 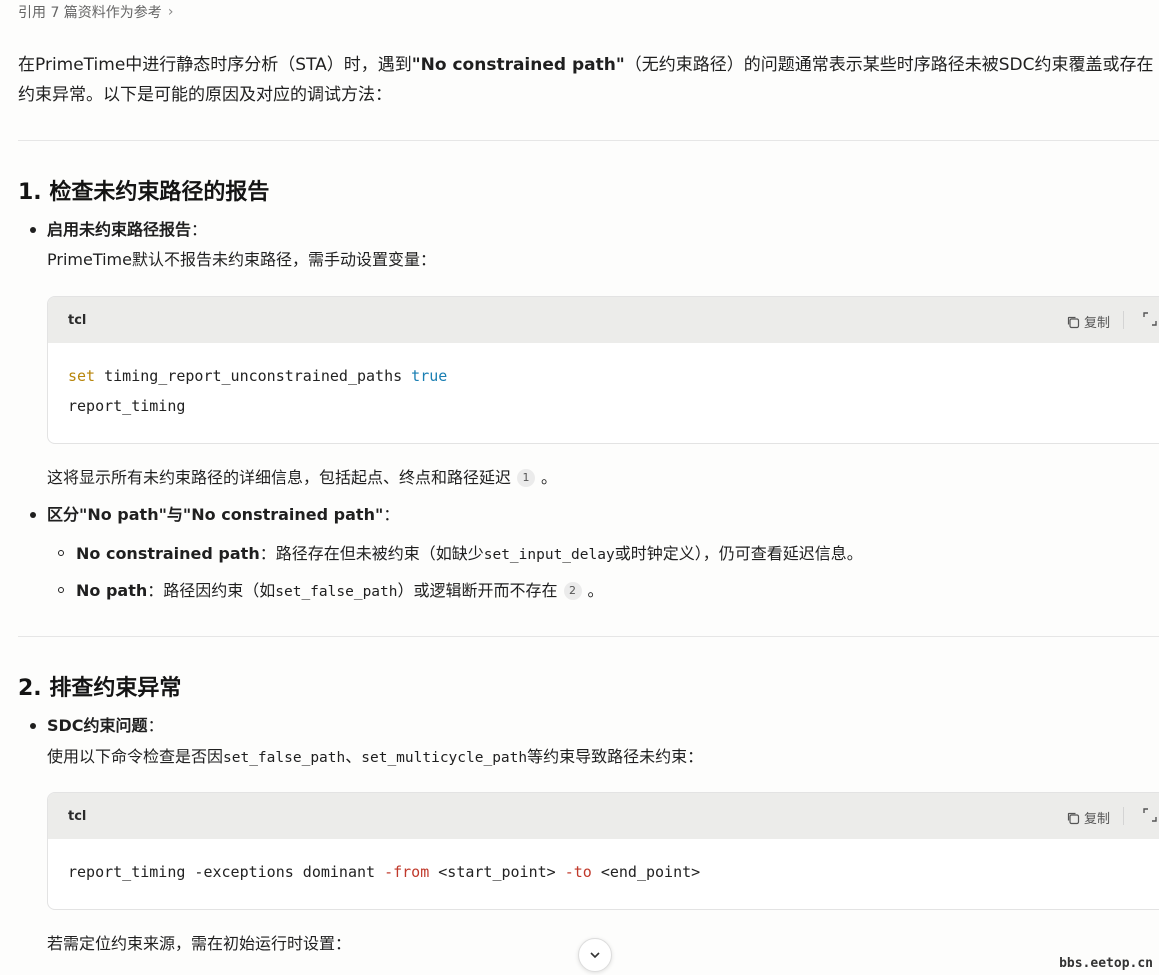 I want to click on bullet-title: SDC约束问题, so click(x=97, y=725).